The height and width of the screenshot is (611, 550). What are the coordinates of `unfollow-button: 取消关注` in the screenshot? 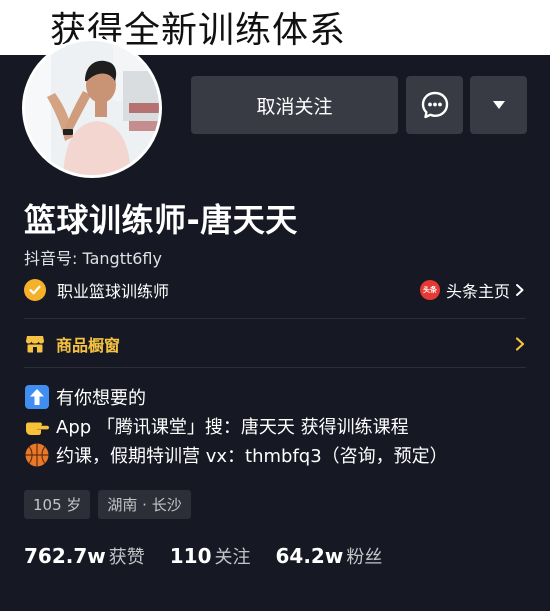 It's located at (294, 105).